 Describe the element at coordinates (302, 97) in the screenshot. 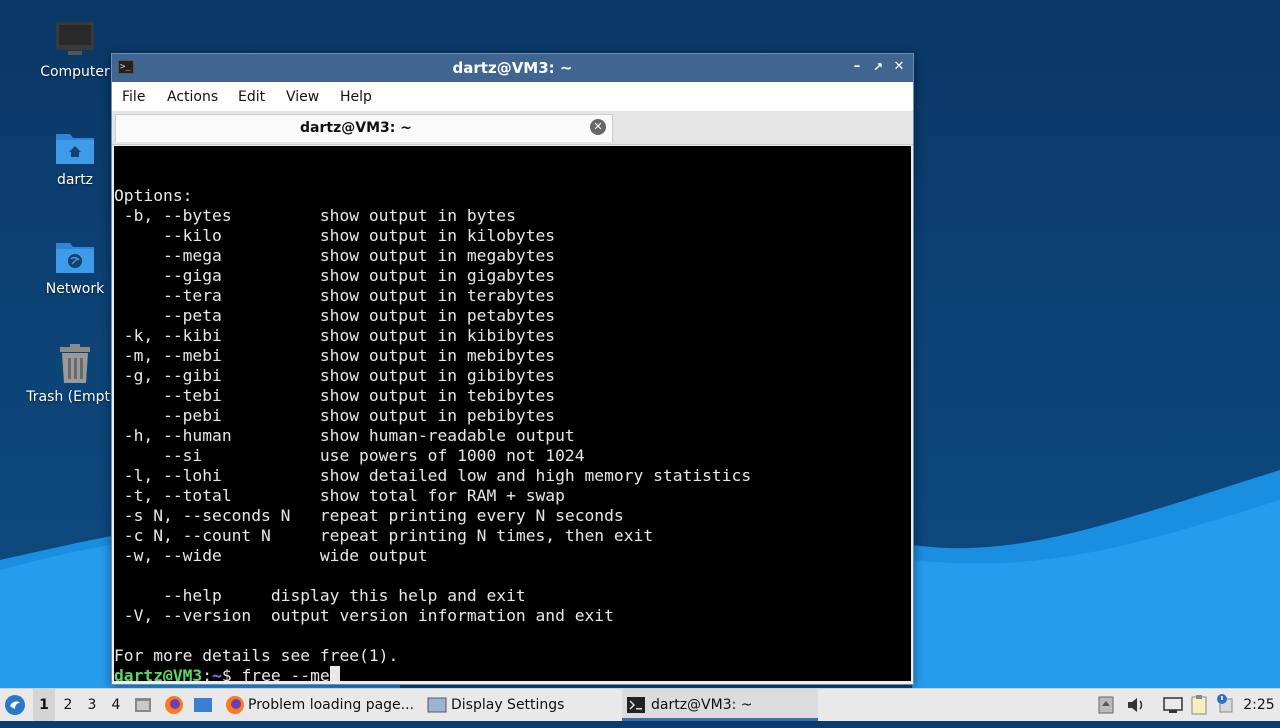

I see `menu-view: View` at that location.